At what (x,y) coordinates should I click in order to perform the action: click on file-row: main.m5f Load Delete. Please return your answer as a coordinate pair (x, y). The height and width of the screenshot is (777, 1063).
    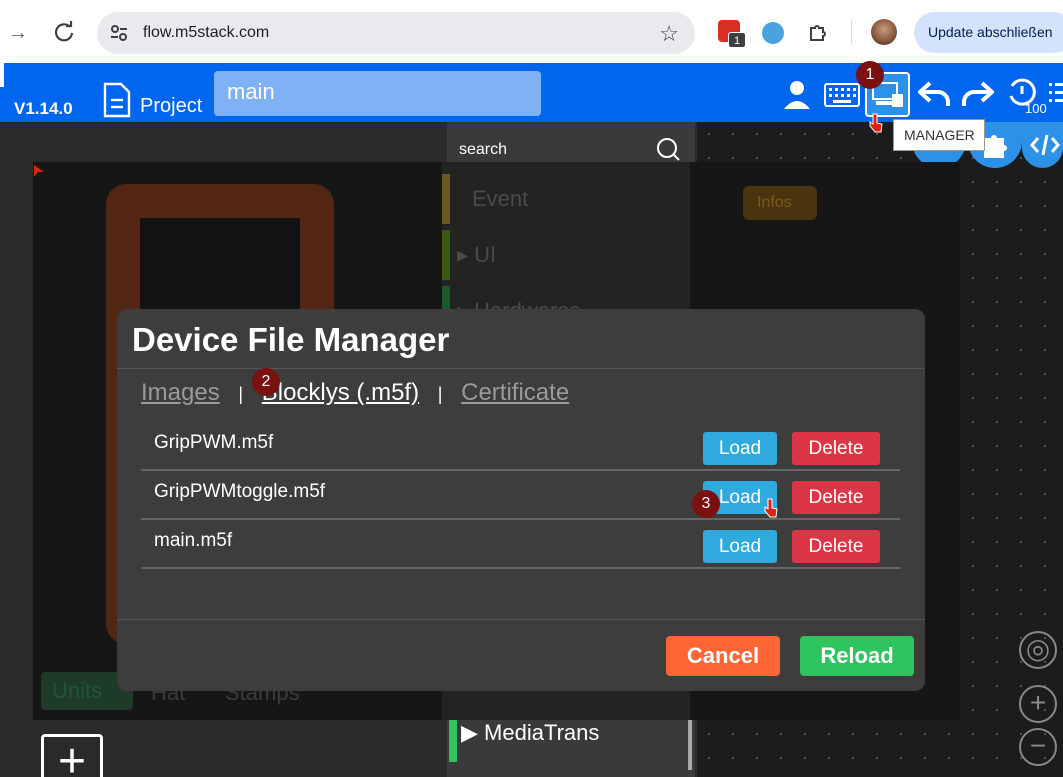
    Looking at the image, I should click on (520, 544).